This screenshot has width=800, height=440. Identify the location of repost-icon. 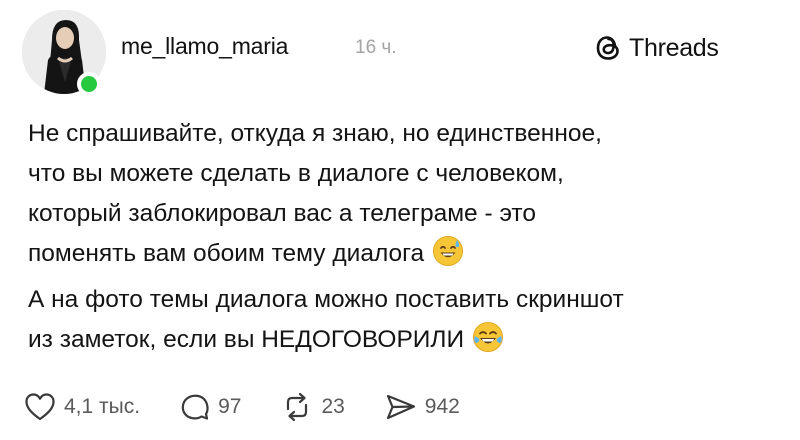
(297, 407).